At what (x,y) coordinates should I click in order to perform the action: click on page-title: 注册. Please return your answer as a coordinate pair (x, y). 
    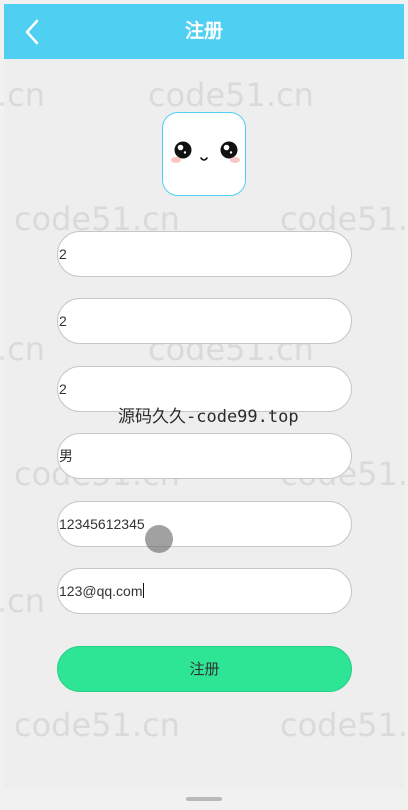
    Looking at the image, I should click on (203, 31).